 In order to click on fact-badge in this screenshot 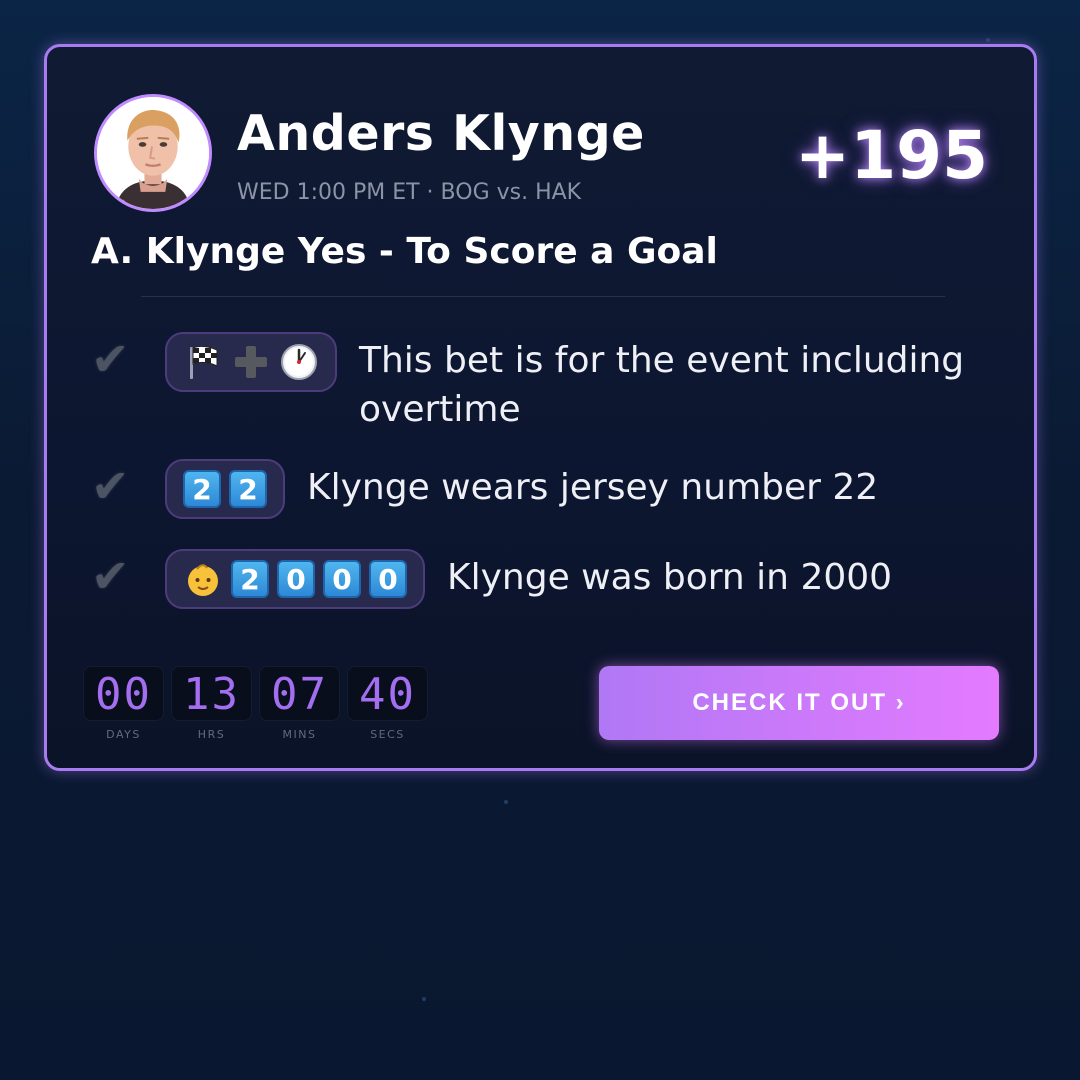, I will do `click(251, 362)`.